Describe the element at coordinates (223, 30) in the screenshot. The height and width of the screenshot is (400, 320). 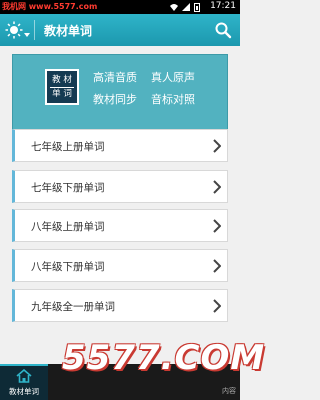
I see `search-icon` at that location.